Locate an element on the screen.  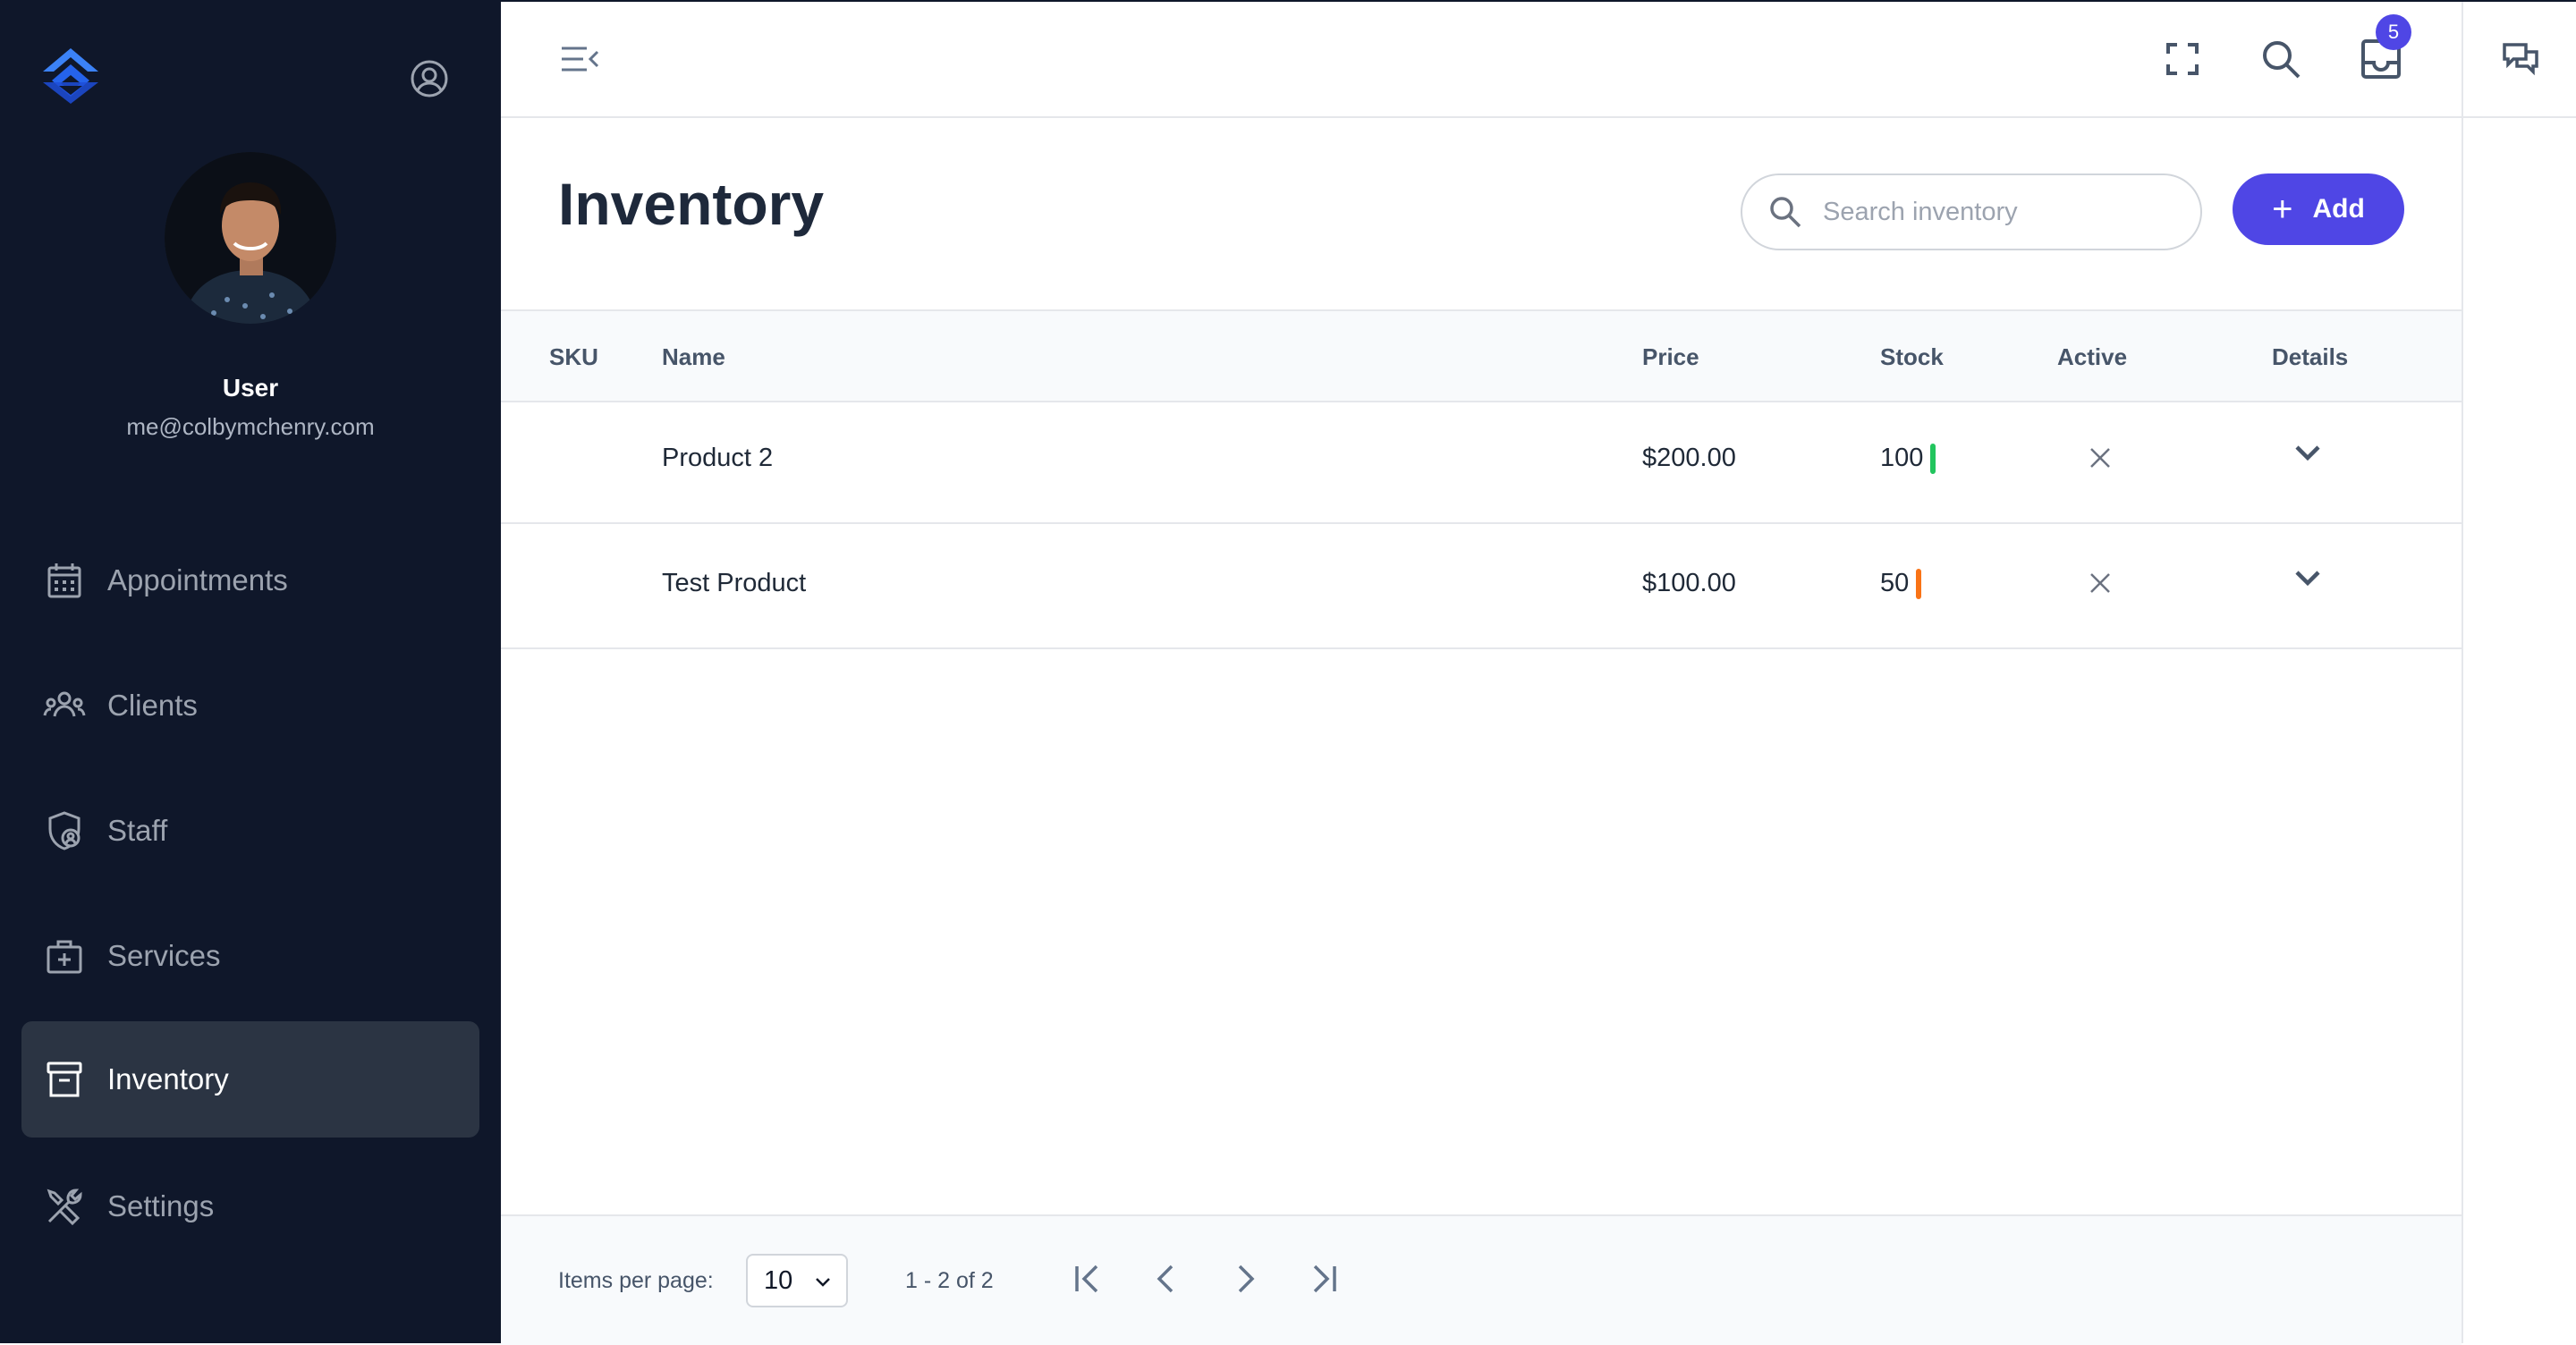
sidebar-item-clients: Clients is located at coordinates (250, 705).